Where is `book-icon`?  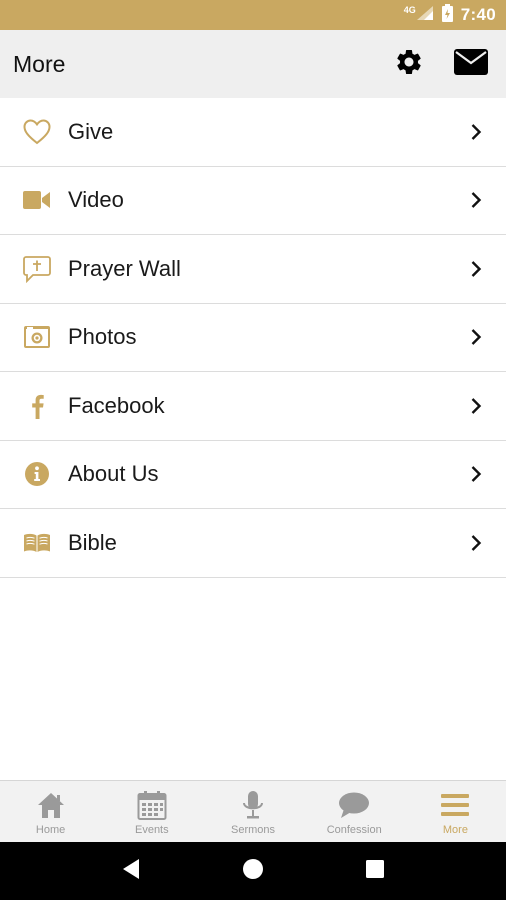 book-icon is located at coordinates (37, 543).